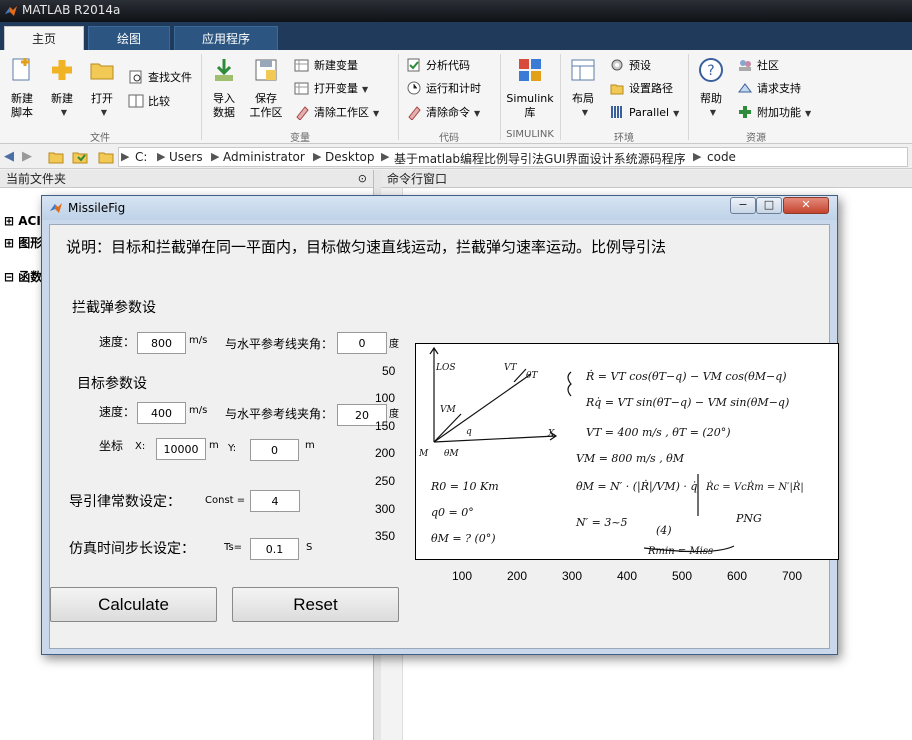  What do you see at coordinates (721, 157) in the screenshot?
I see `crumb-code: code` at bounding box center [721, 157].